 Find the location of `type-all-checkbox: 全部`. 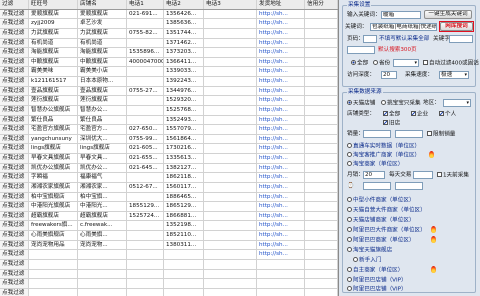

type-all-checkbox: 全部 is located at coordinates (391, 115).